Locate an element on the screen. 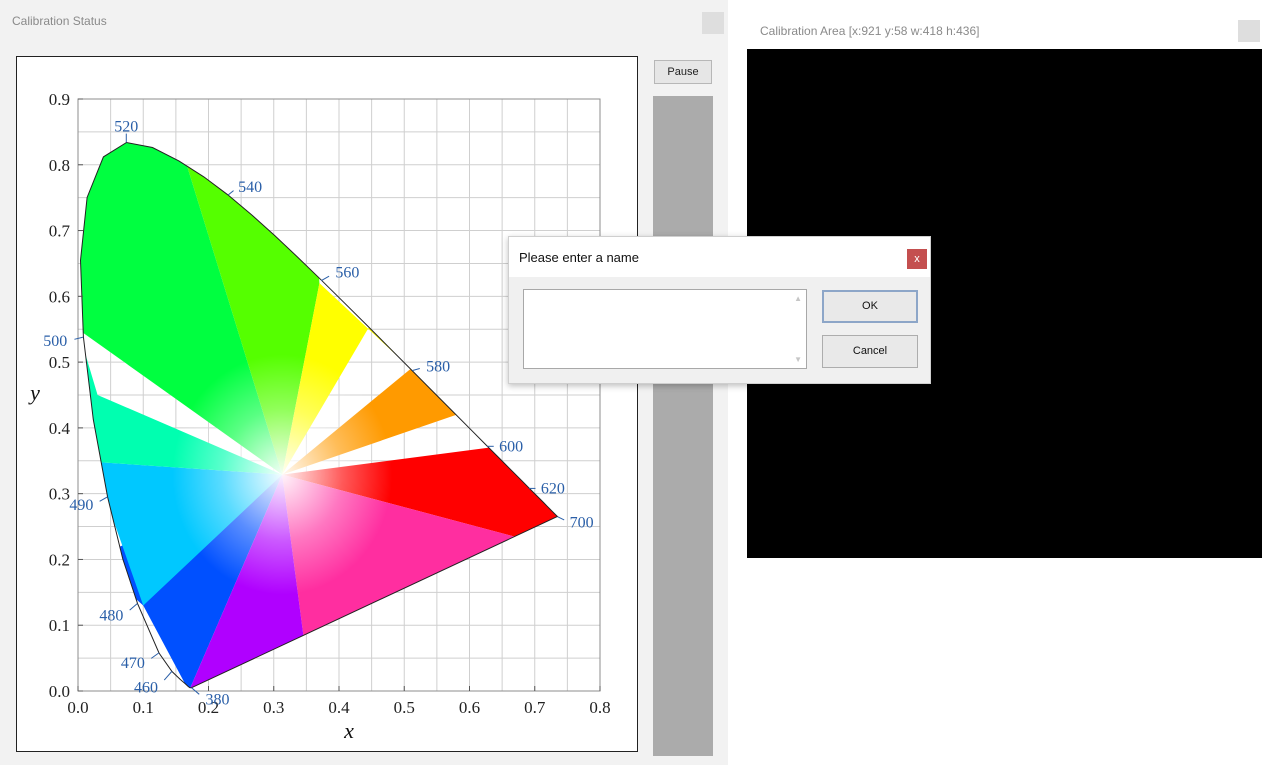  x-tick-label: 0.0 is located at coordinates (77, 707).